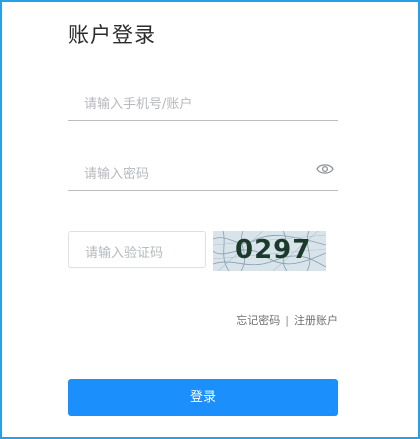  Describe the element at coordinates (316, 320) in the screenshot. I see `register-link: 注册账户` at that location.